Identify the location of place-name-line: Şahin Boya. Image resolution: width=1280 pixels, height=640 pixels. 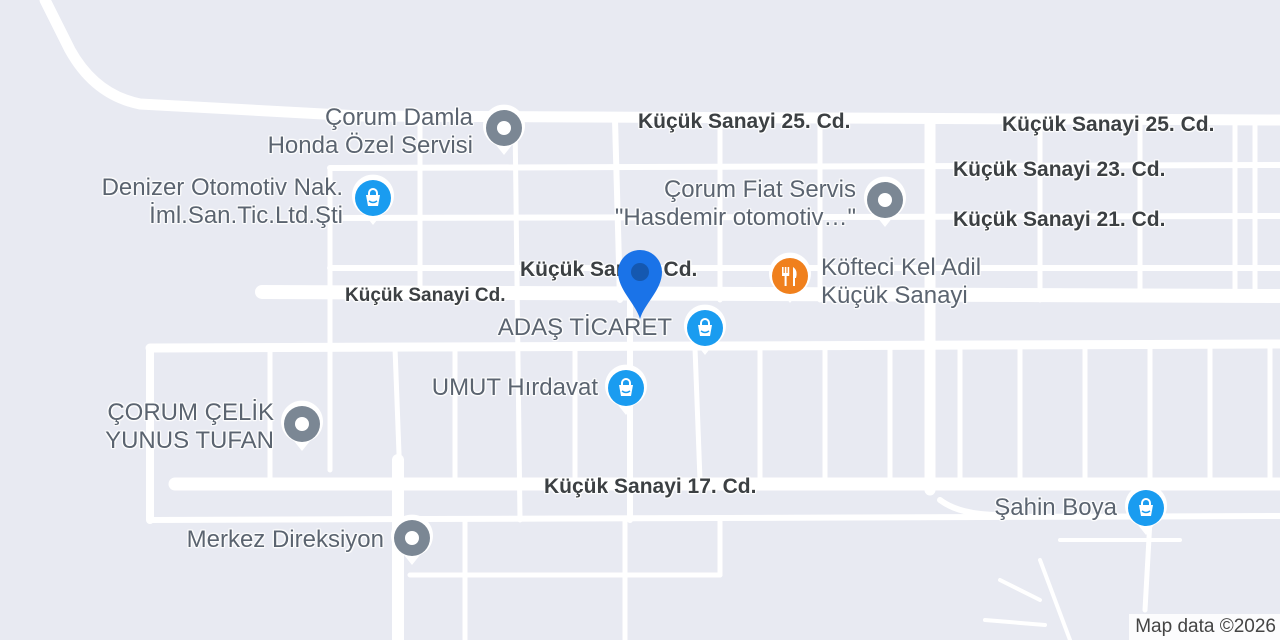
(1055, 507).